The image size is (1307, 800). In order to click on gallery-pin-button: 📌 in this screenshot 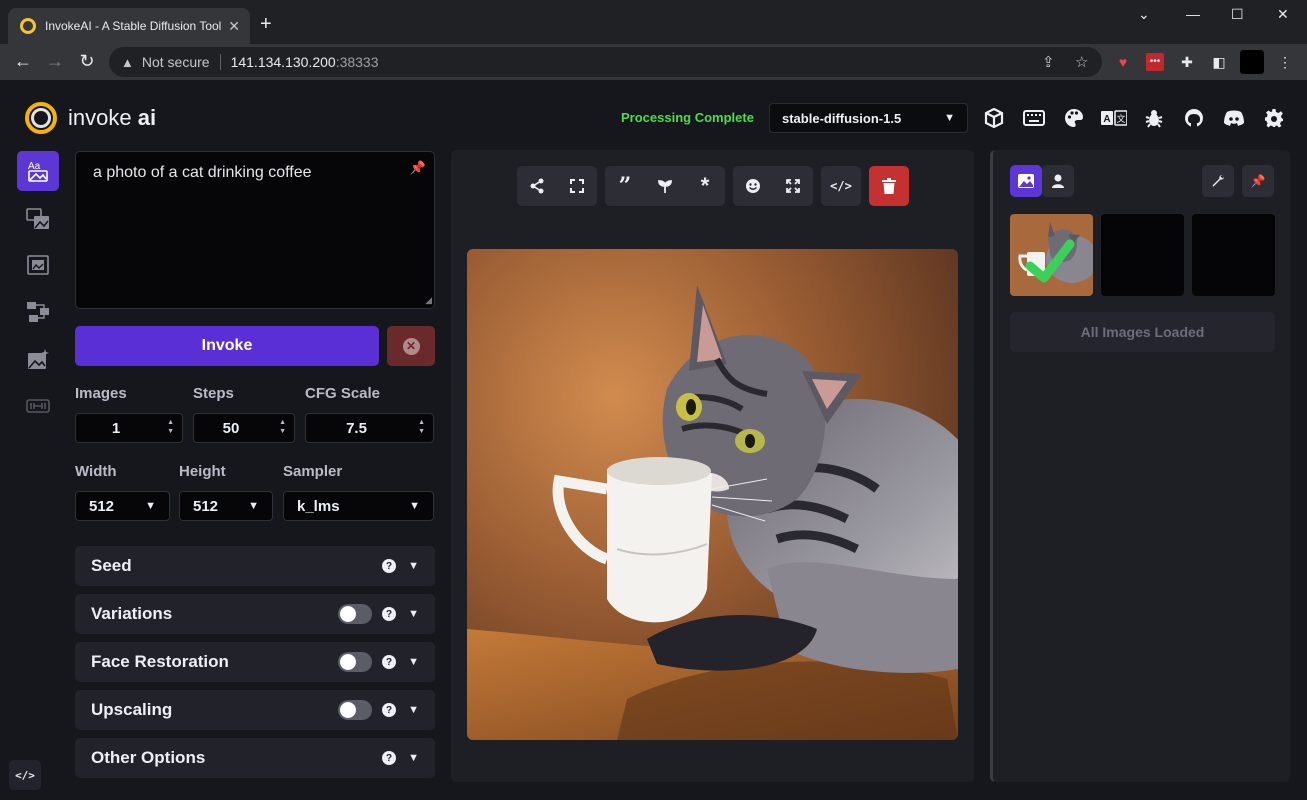, I will do `click(1258, 181)`.